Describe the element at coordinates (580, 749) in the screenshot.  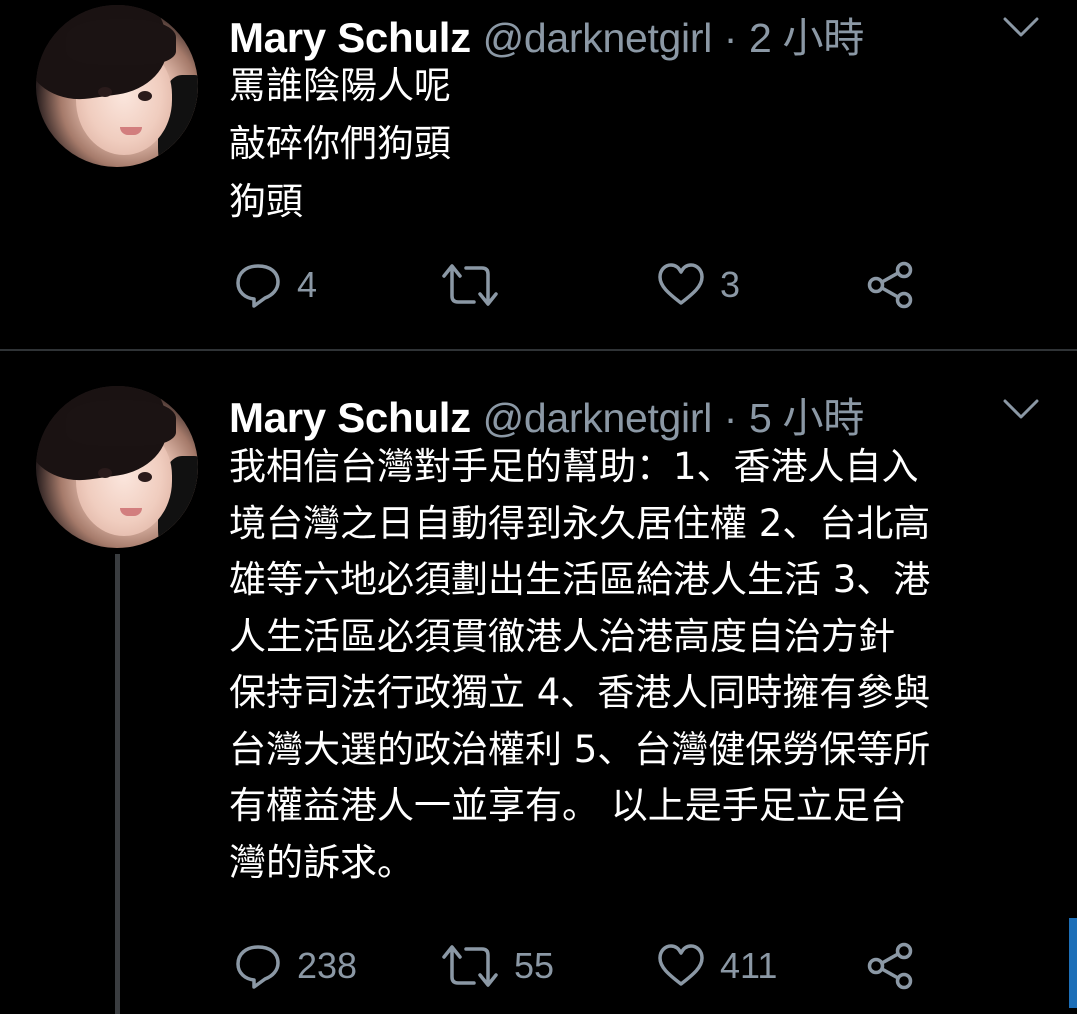
I see `tweet-text-line: 台灣大選的政治權利 5、台灣健保勞保等所` at that location.